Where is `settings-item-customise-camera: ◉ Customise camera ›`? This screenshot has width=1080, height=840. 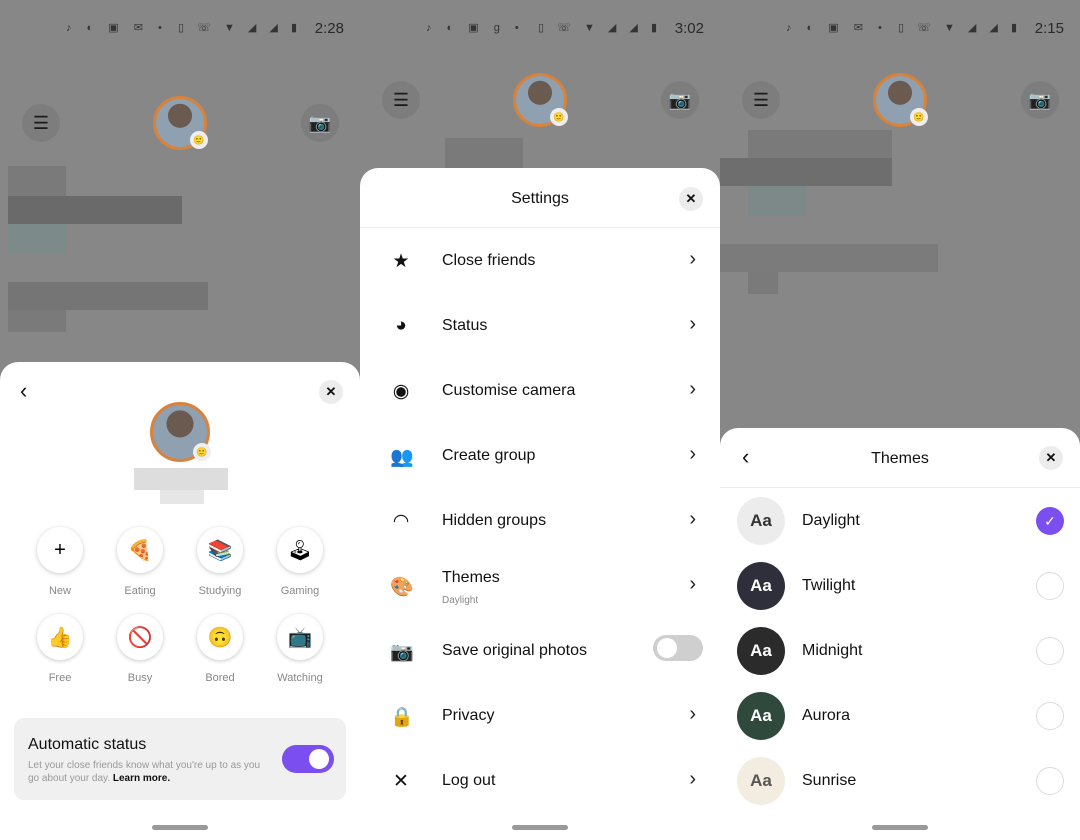 settings-item-customise-camera: ◉ Customise camera › is located at coordinates (540, 390).